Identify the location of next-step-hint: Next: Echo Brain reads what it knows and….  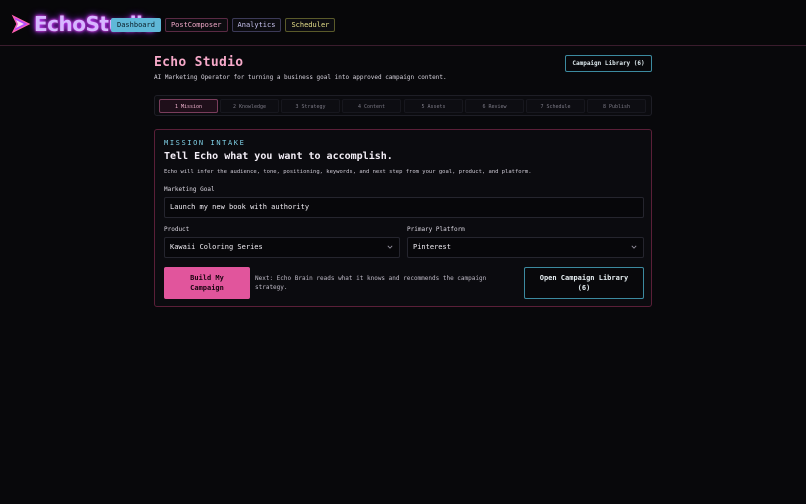
(371, 283).